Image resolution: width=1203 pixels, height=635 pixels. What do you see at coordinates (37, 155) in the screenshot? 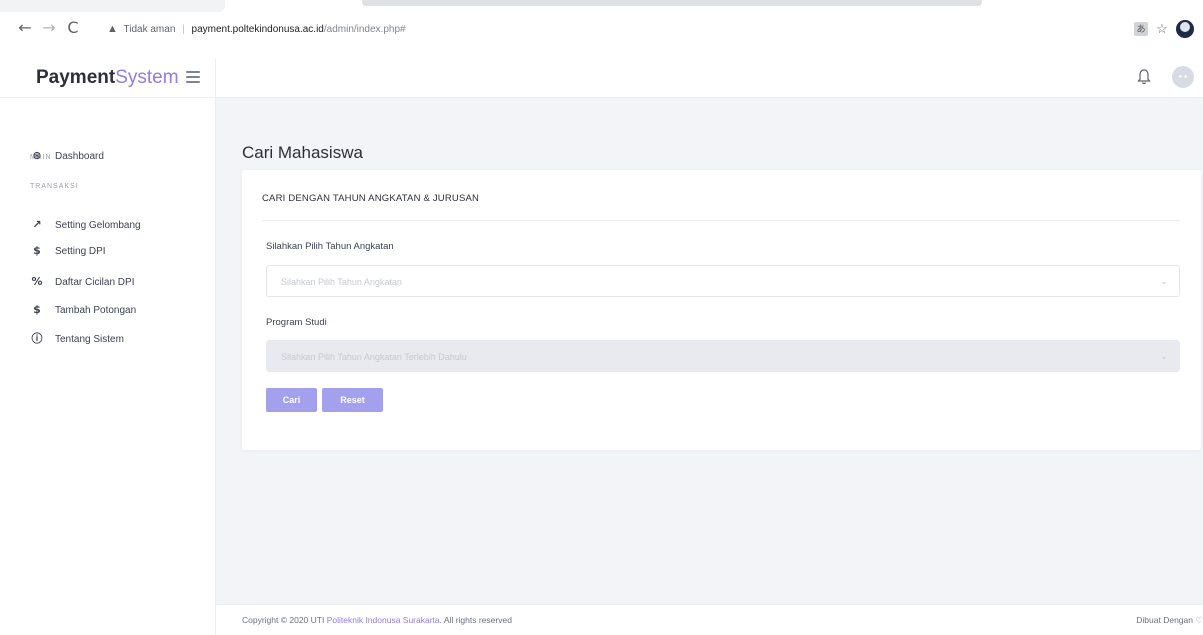
I see `dashboard-icon: ⊛` at bounding box center [37, 155].